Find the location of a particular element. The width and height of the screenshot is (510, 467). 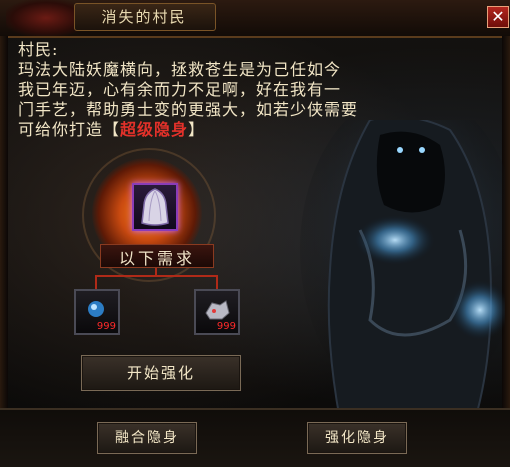

dialog-line: 门手艺，帮助勇士变的更强大，如若少侠需要 is located at coordinates (188, 109).